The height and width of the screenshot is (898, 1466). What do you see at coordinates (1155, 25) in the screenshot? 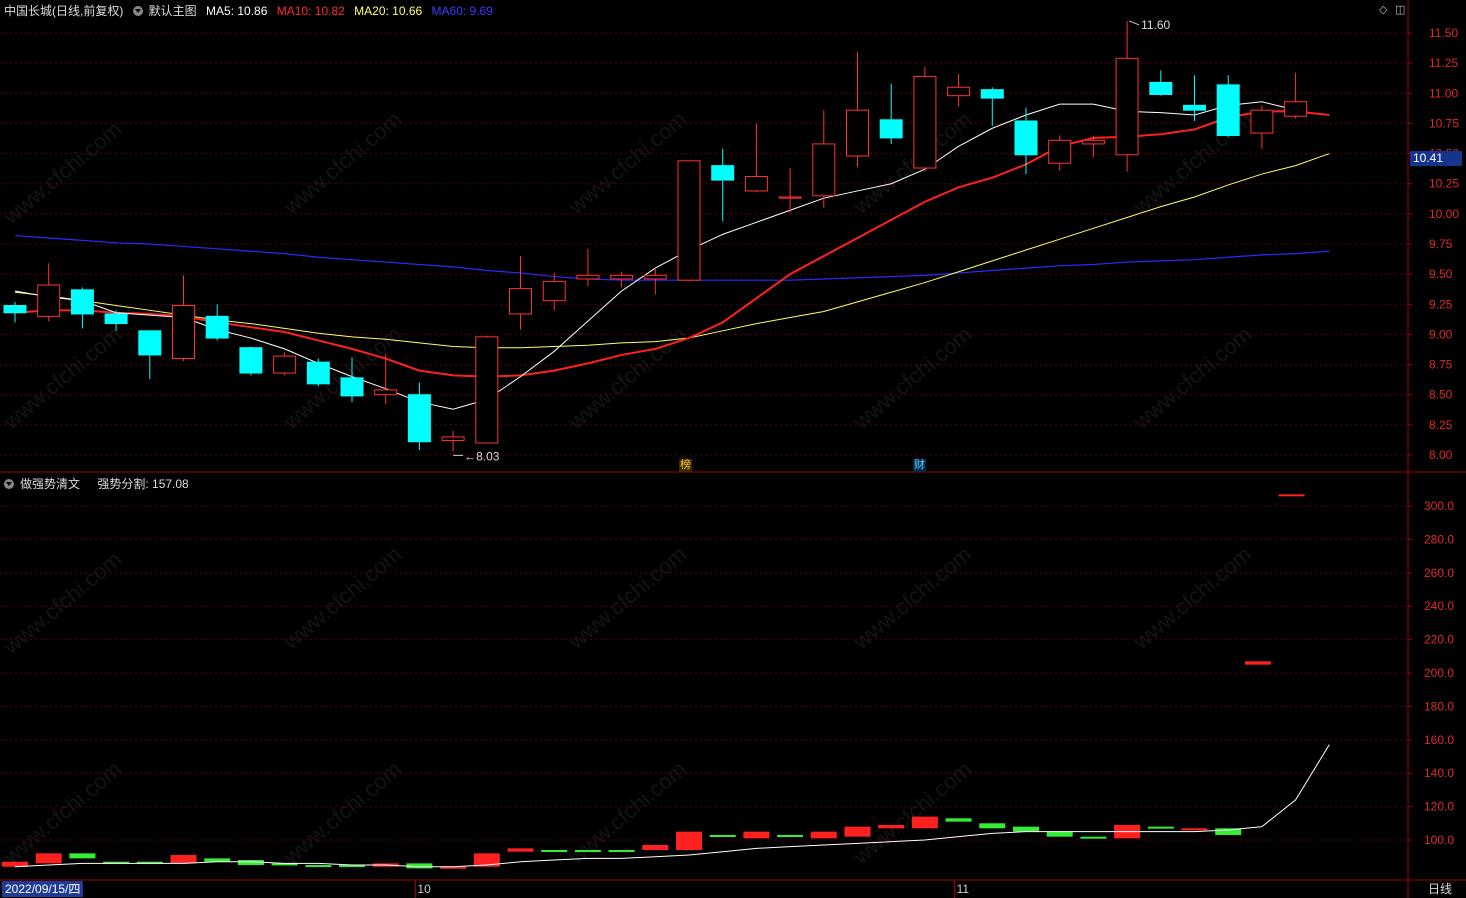
I see `high-label: 11.60` at bounding box center [1155, 25].